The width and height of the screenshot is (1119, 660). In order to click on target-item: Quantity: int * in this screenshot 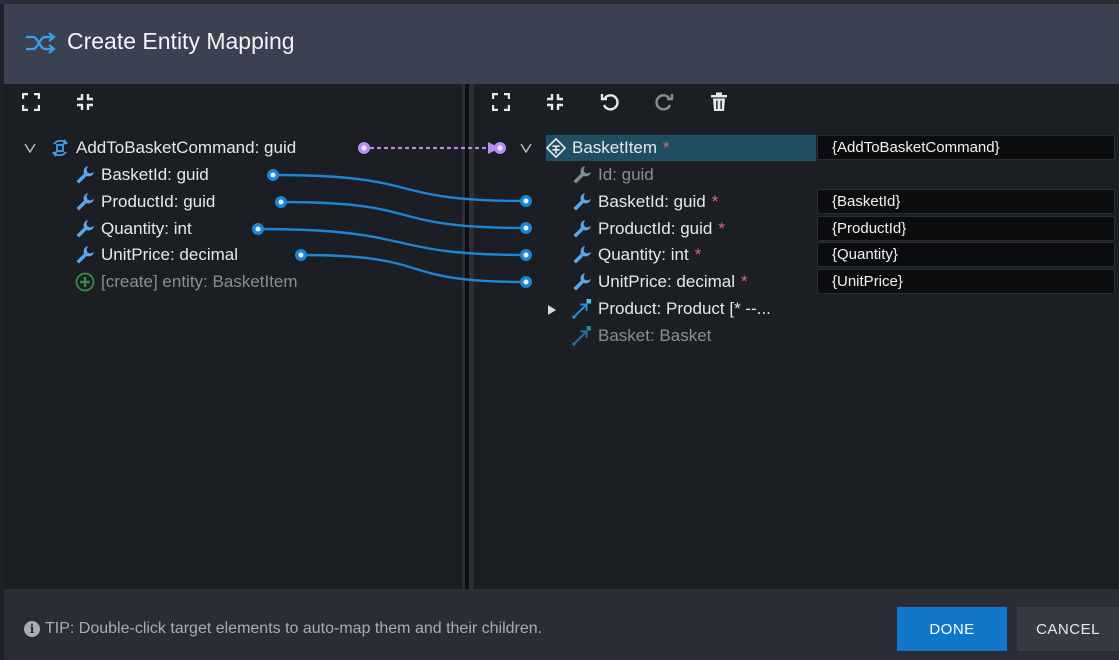, I will do `click(636, 255)`.